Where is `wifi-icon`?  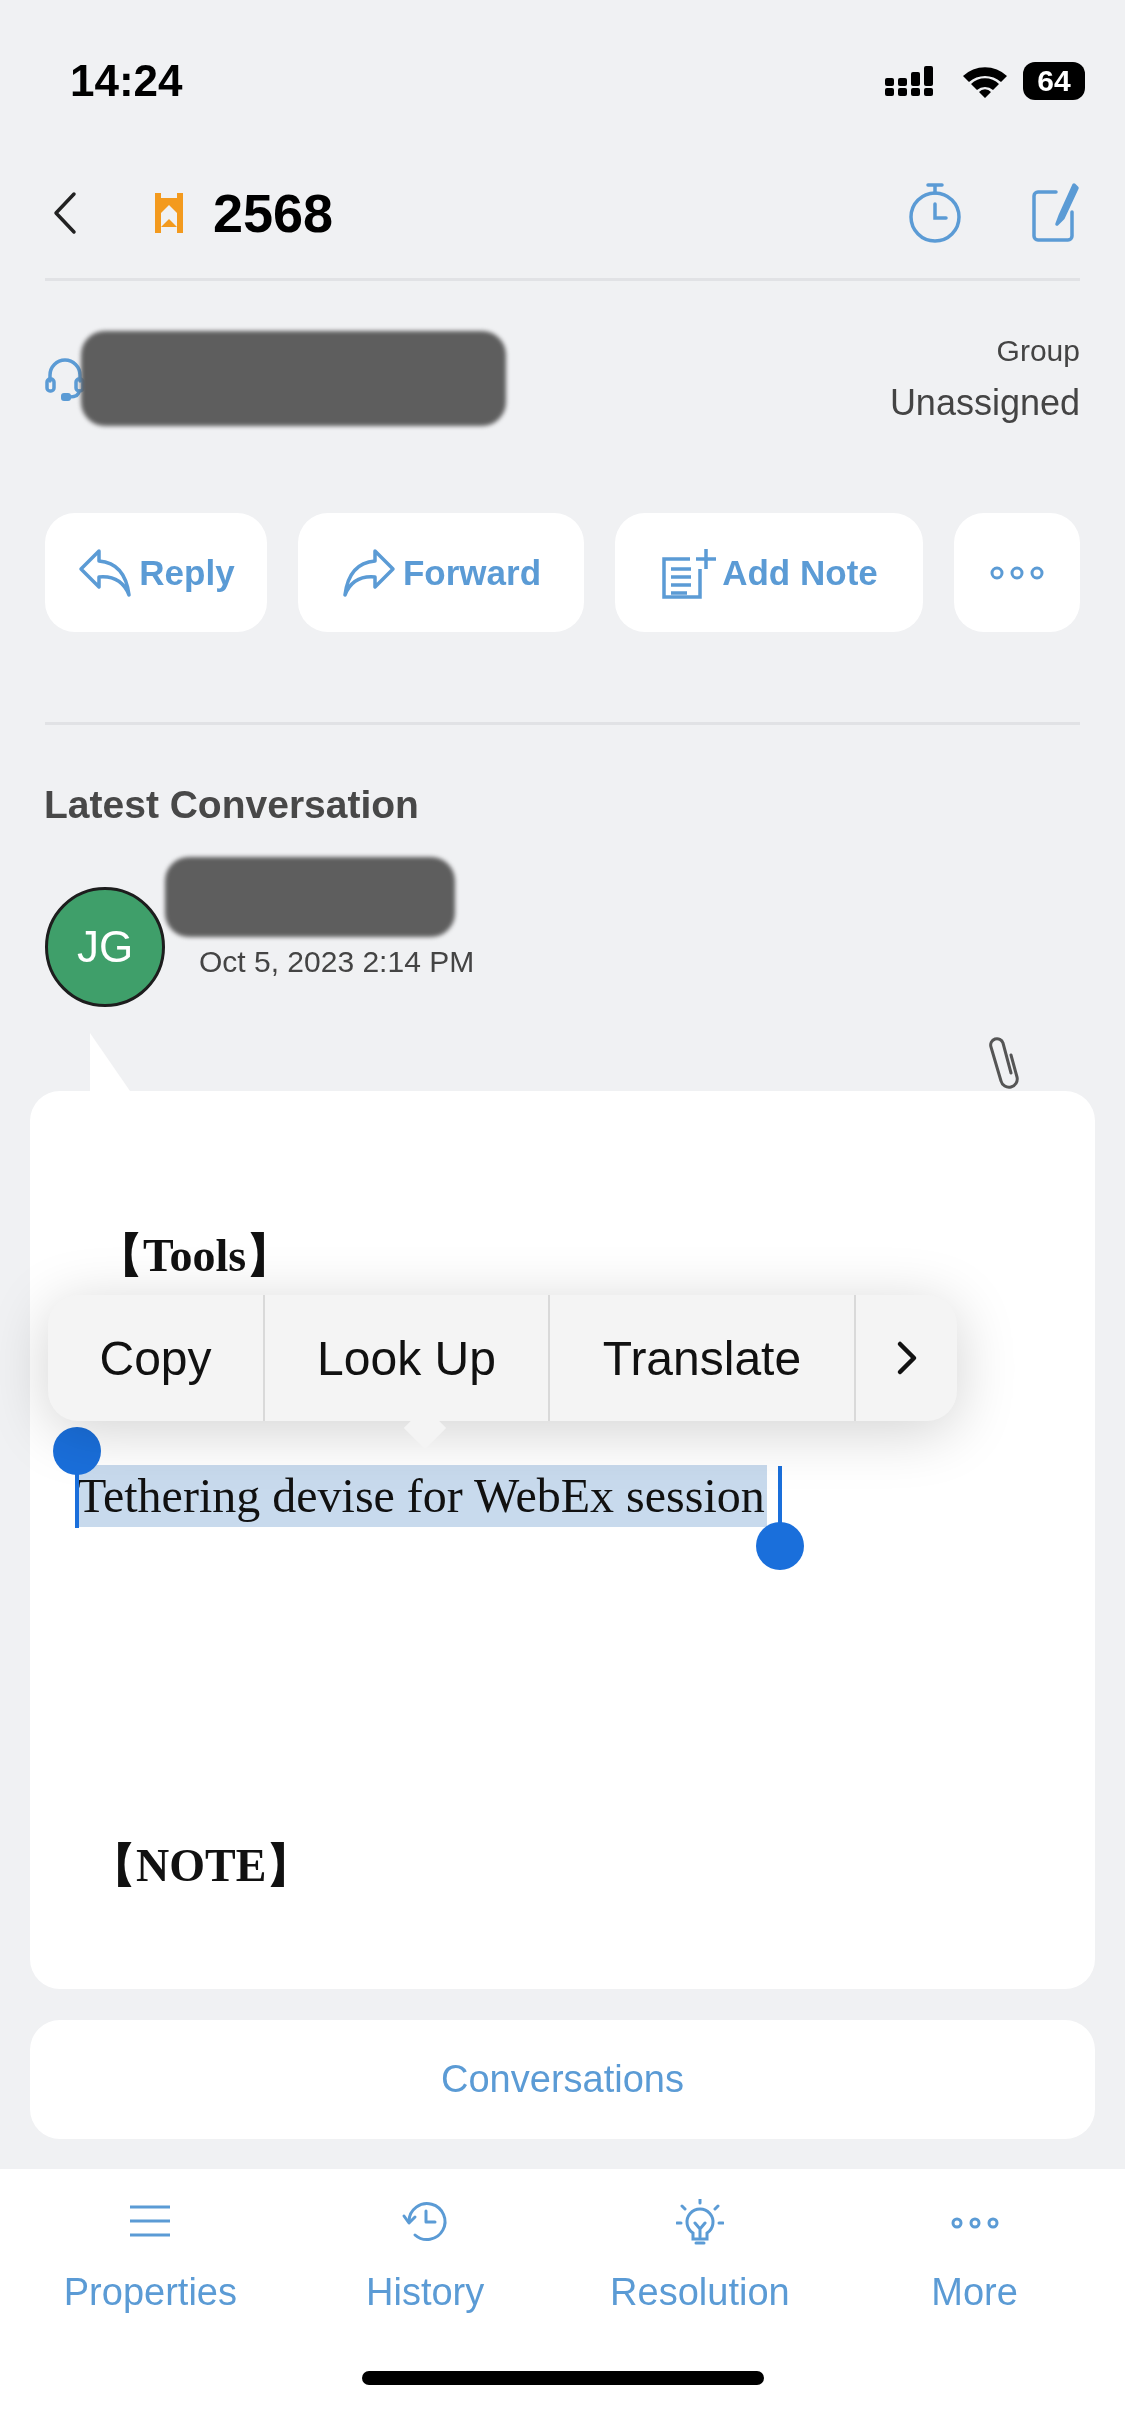 wifi-icon is located at coordinates (985, 81).